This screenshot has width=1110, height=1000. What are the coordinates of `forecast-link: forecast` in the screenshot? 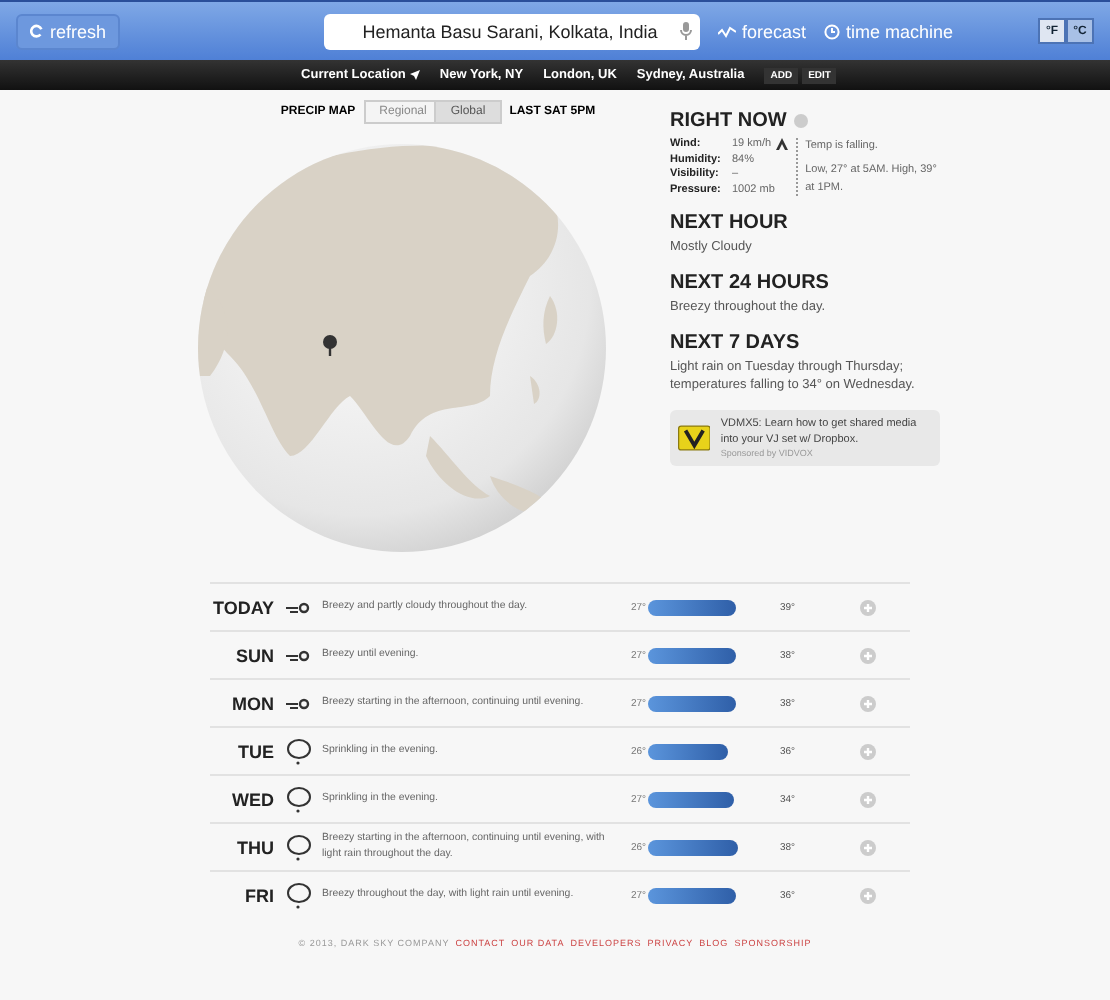 It's located at (762, 31).